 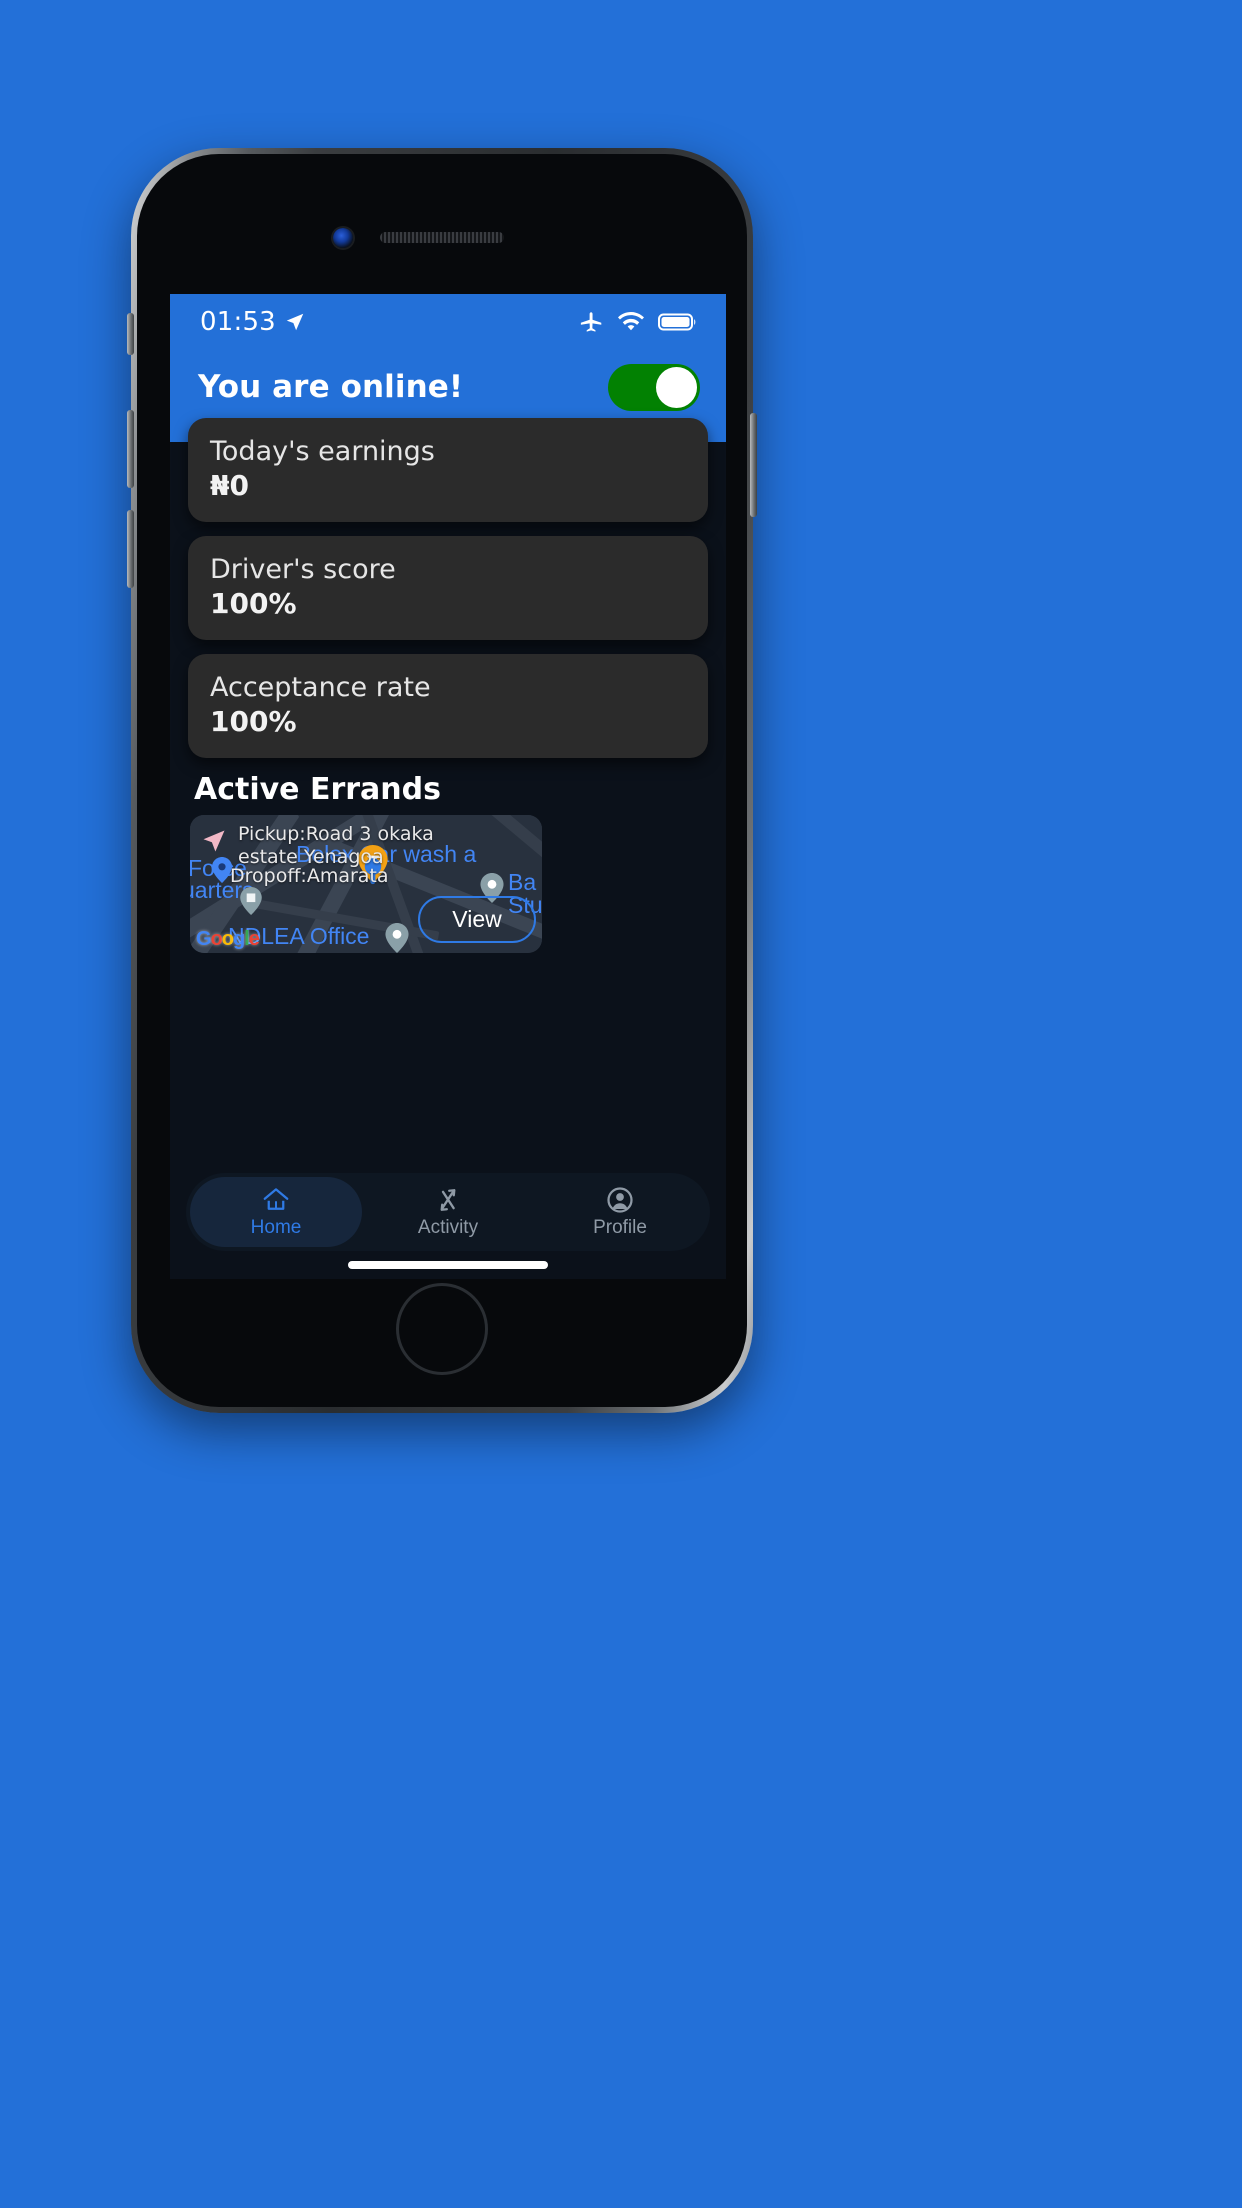 What do you see at coordinates (336, 845) in the screenshot?
I see `errand-pickup-text: Pickup:Road 3 okaka estate Yenagoa` at bounding box center [336, 845].